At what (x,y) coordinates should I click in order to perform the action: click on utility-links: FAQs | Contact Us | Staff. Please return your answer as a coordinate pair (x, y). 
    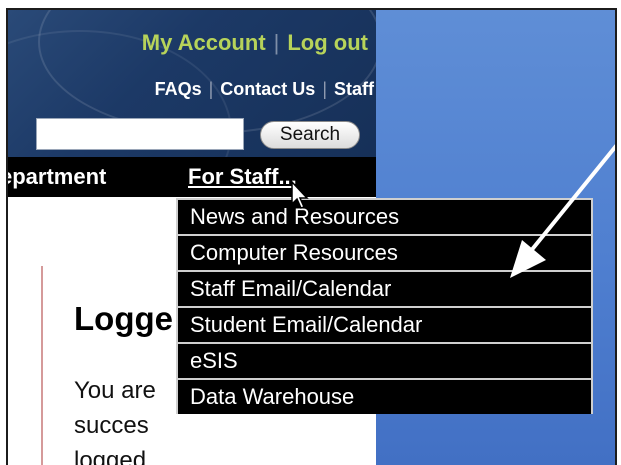
    Looking at the image, I should click on (264, 89).